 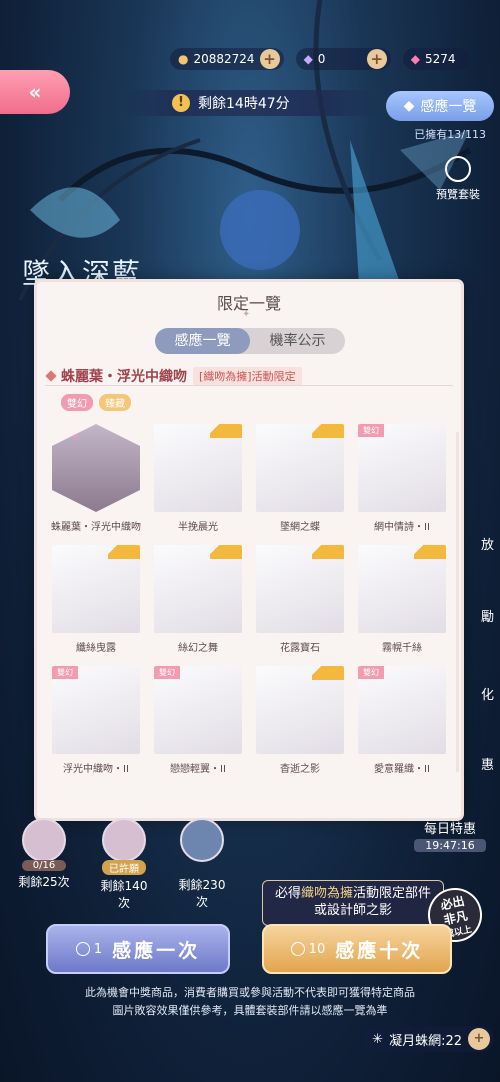 What do you see at coordinates (326, 893) in the screenshot?
I see `guarantee-highlight: 織吻為擁` at bounding box center [326, 893].